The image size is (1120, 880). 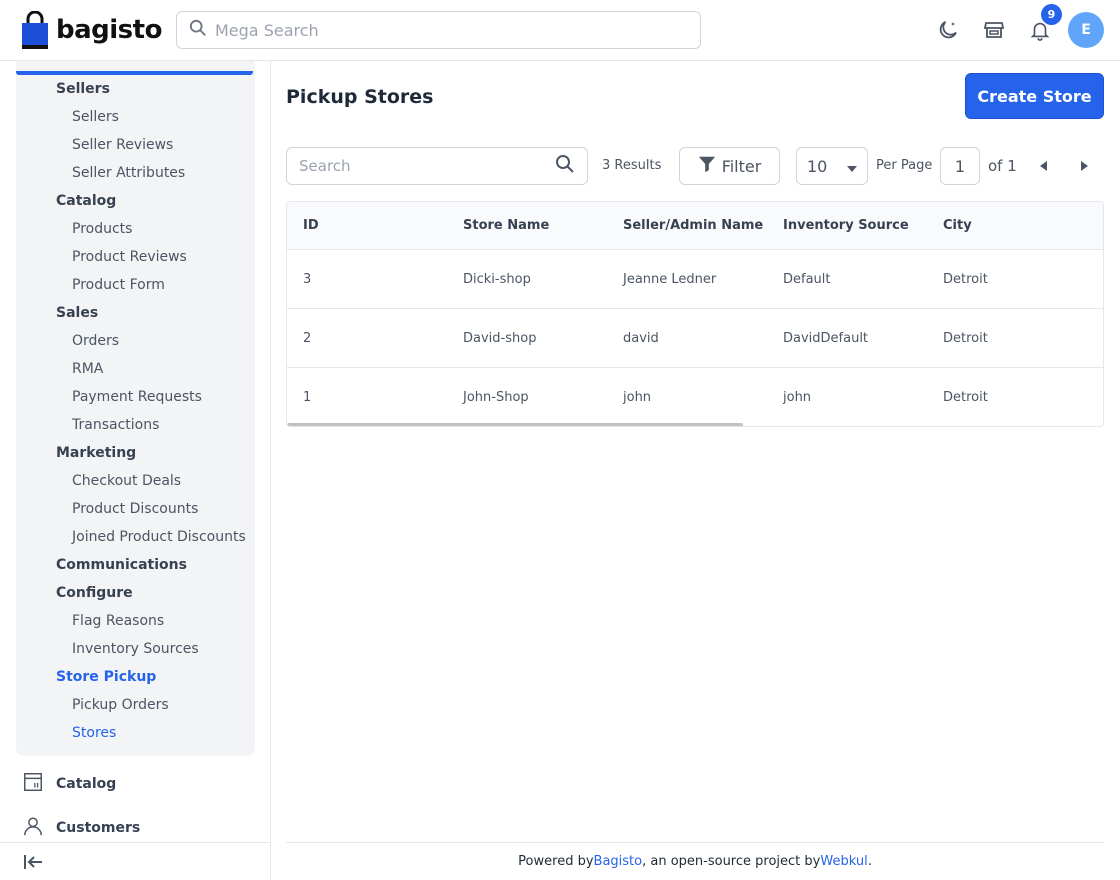 What do you see at coordinates (33, 864) in the screenshot?
I see `collapse-sidebar-icon` at bounding box center [33, 864].